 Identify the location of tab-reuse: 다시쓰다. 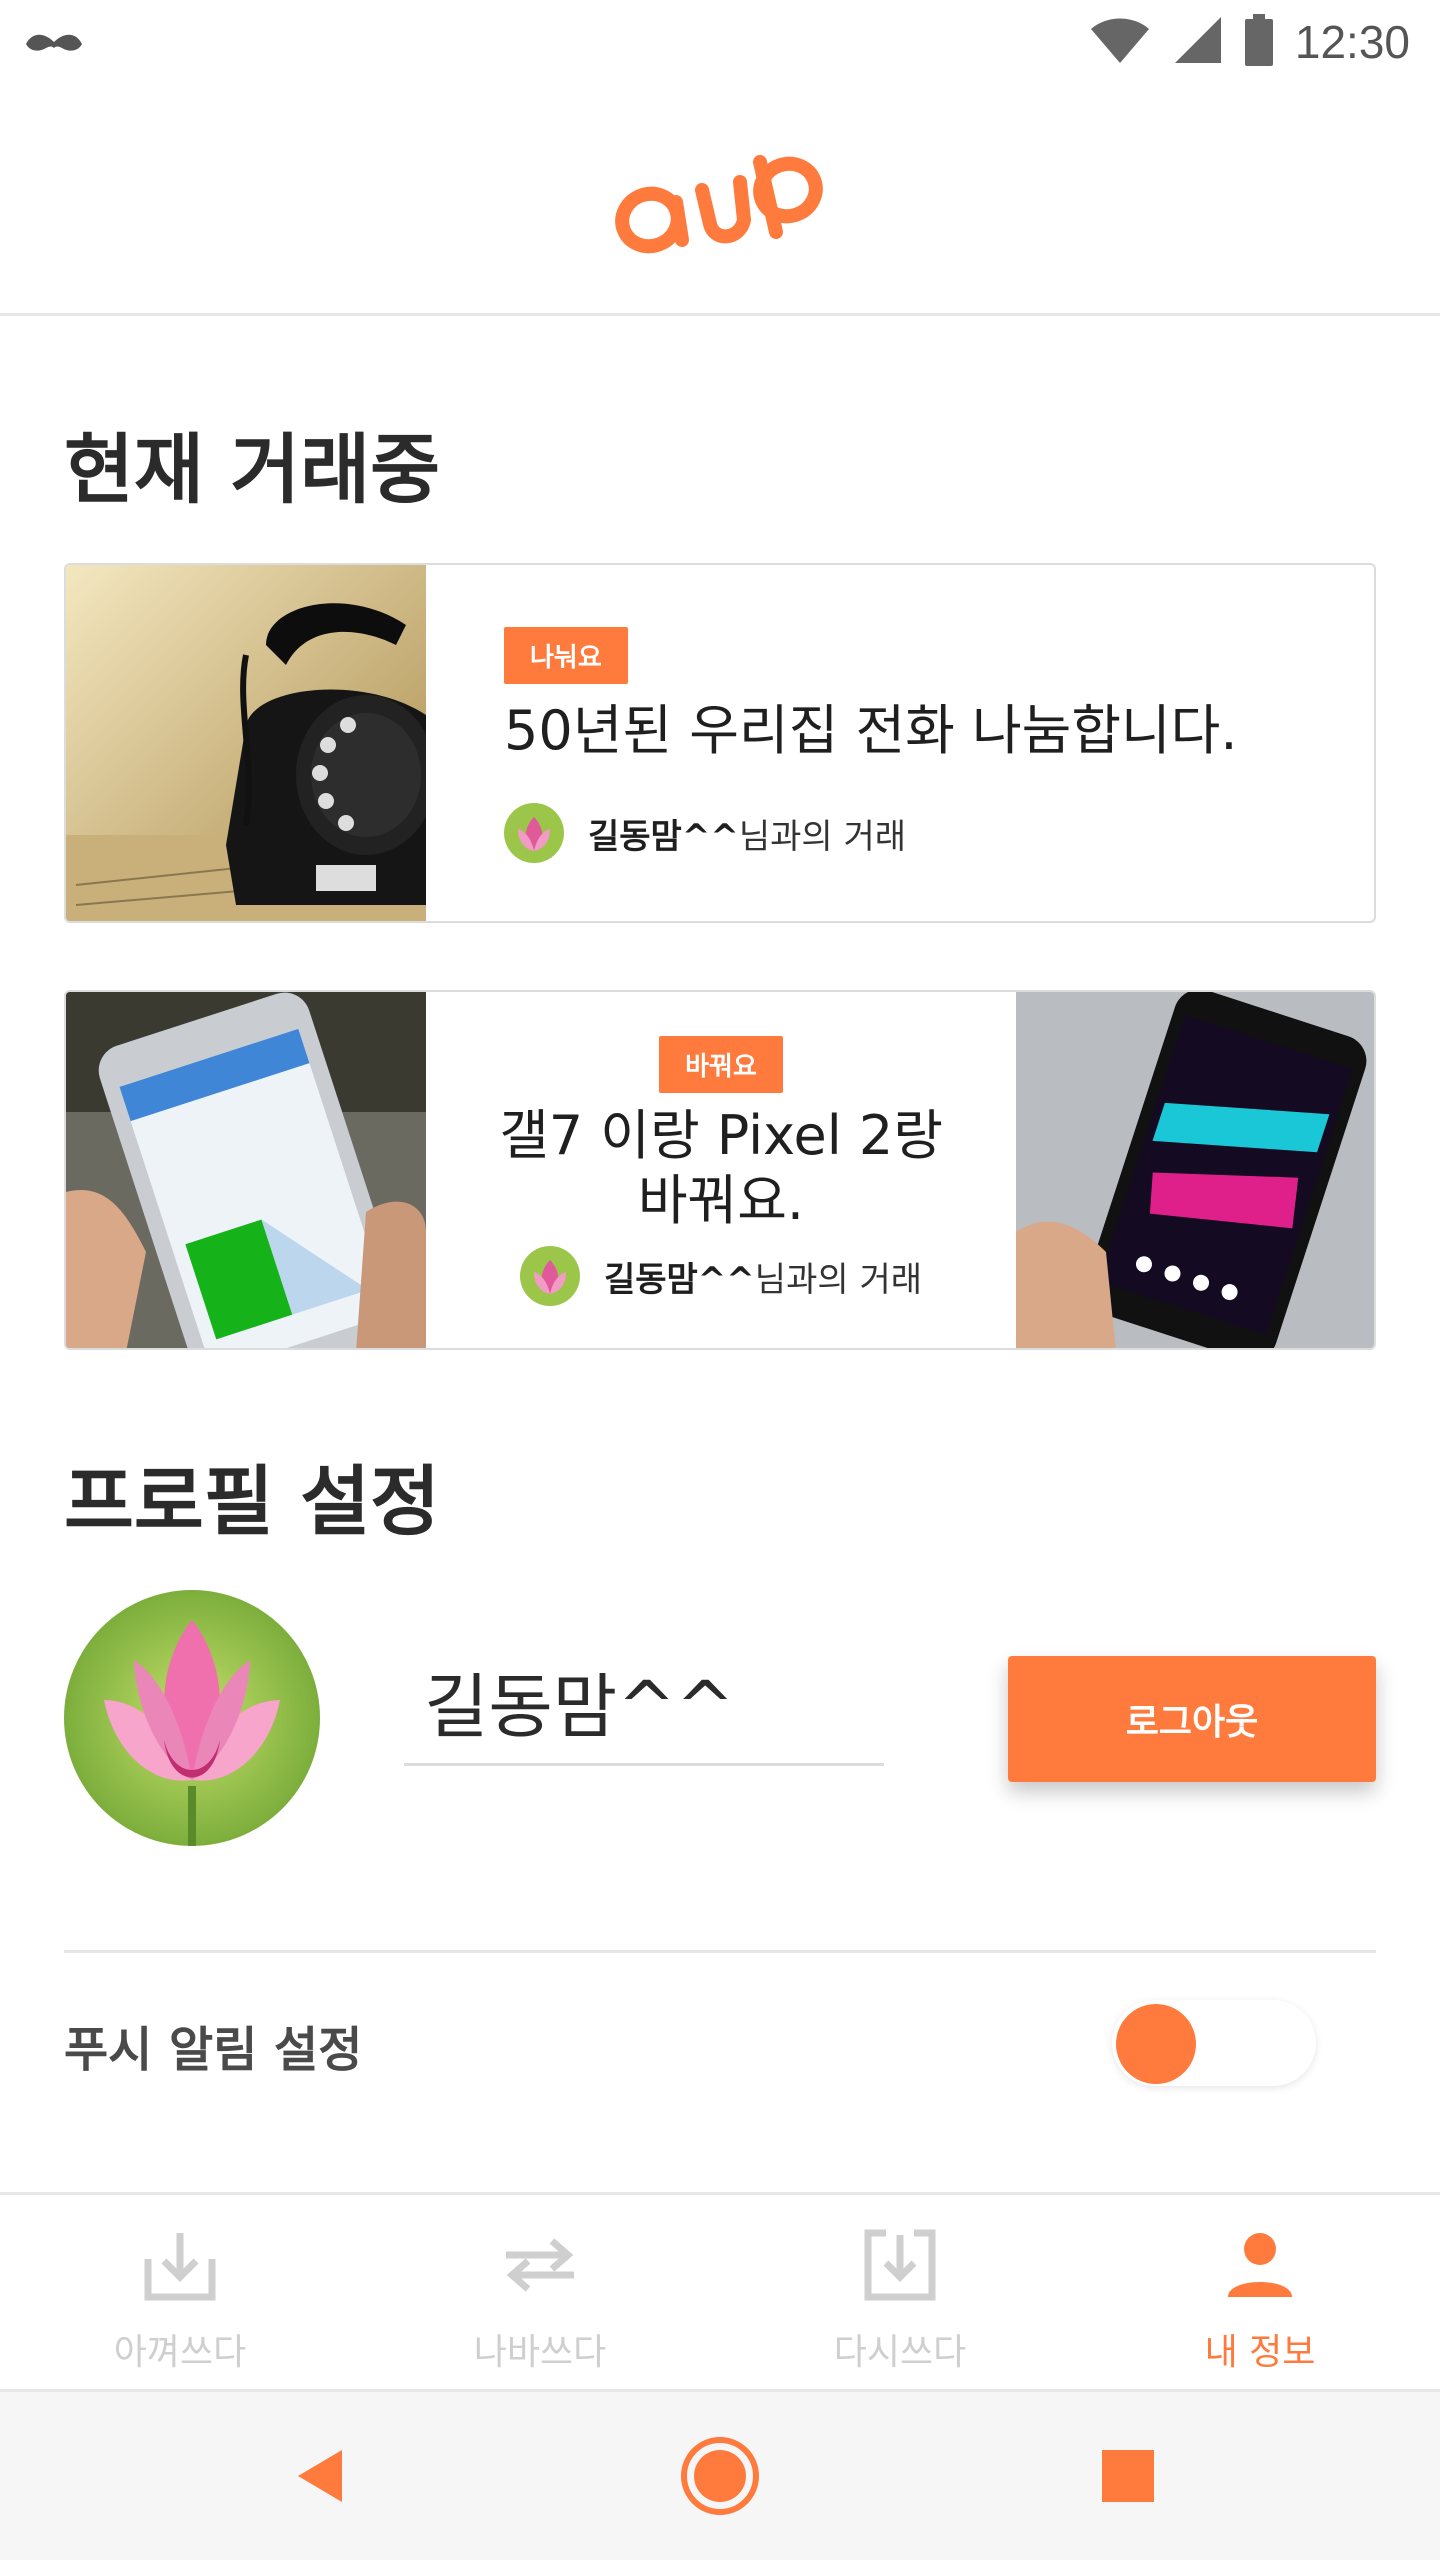
(900, 2292).